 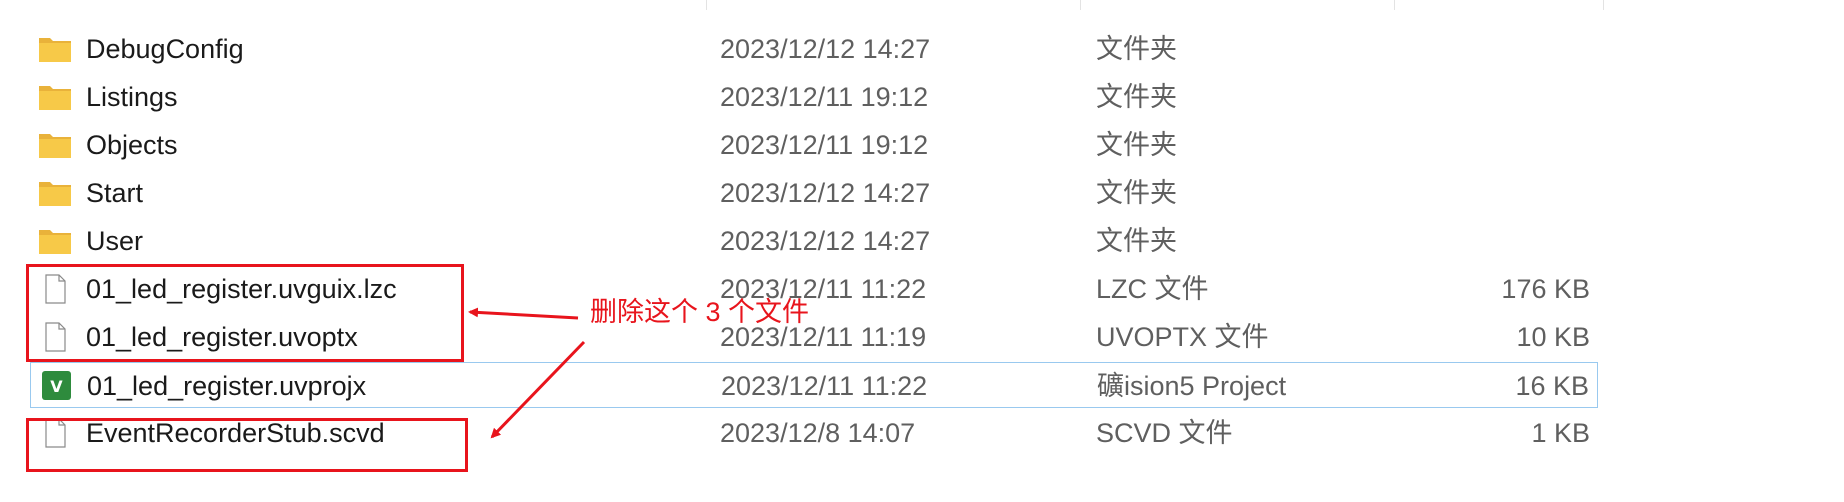 I want to click on arrow-to-bottom-box, so click(x=538, y=389).